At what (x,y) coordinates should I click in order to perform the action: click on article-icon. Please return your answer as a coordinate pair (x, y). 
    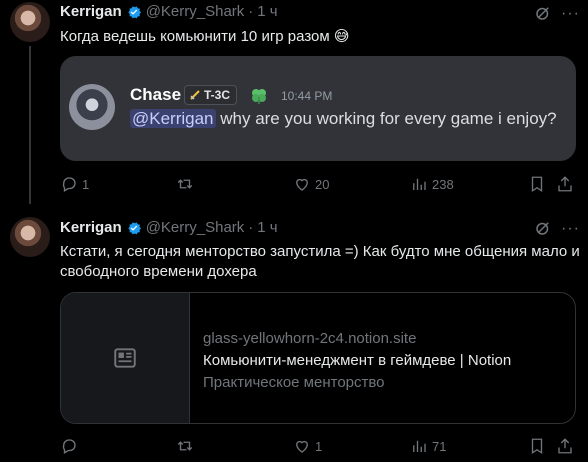
    Looking at the image, I should click on (125, 358).